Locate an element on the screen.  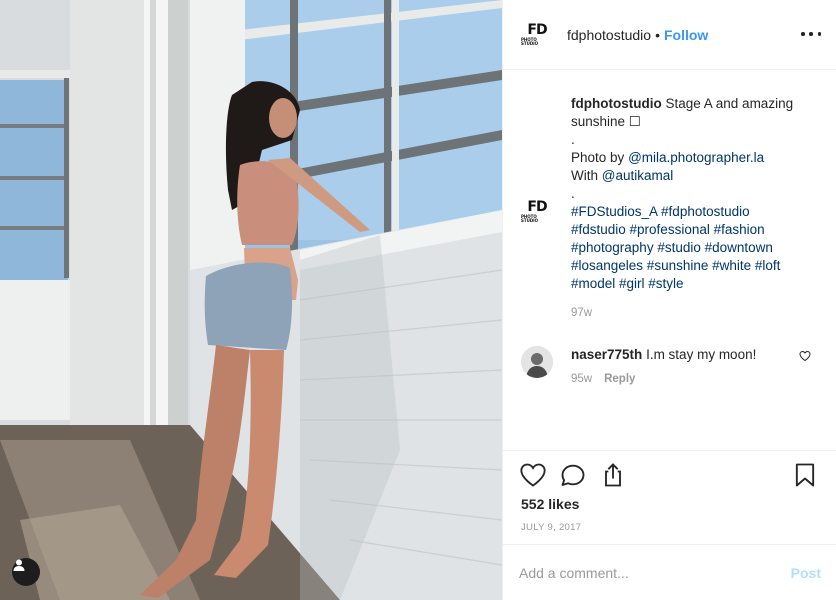
comment-message: I.m stay my moon! is located at coordinates (701, 354).